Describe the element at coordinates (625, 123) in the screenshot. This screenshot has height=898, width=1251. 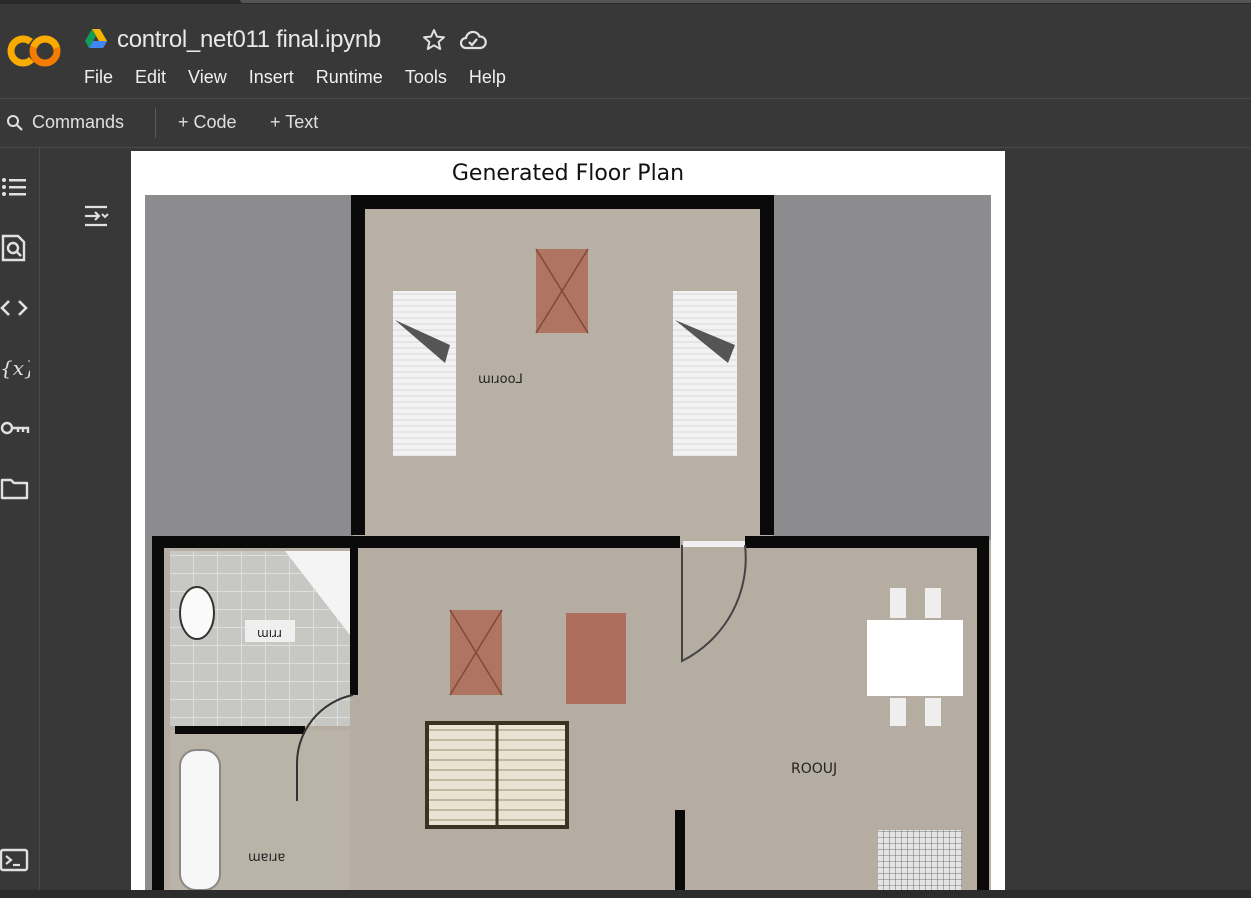
I see `notebook-toolbar: Commands + Code + Text` at that location.